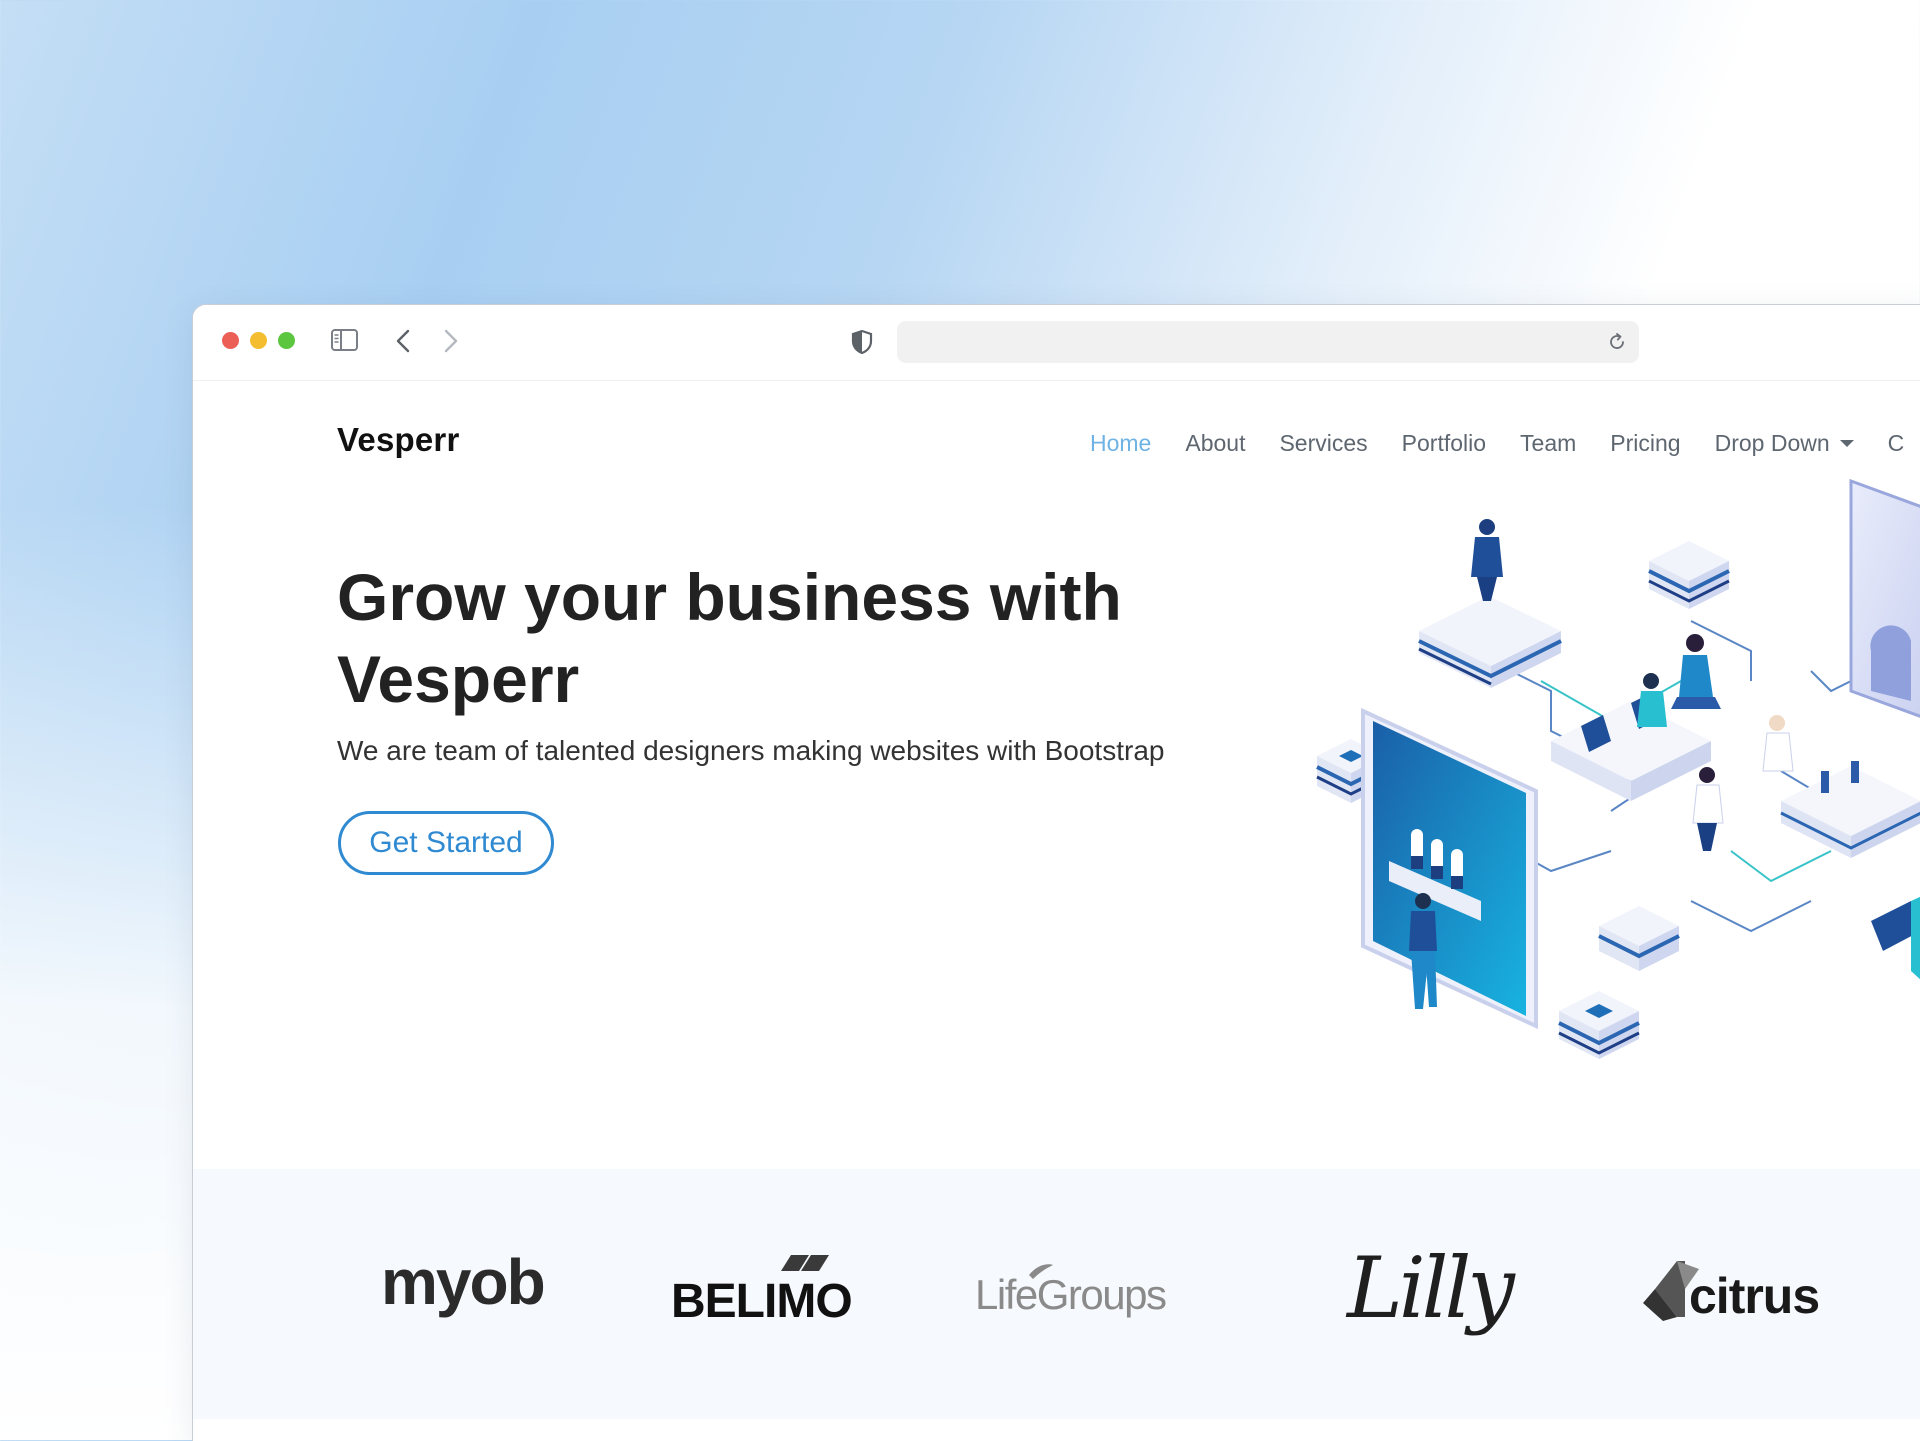  I want to click on browser-toolbar, so click(1056, 343).